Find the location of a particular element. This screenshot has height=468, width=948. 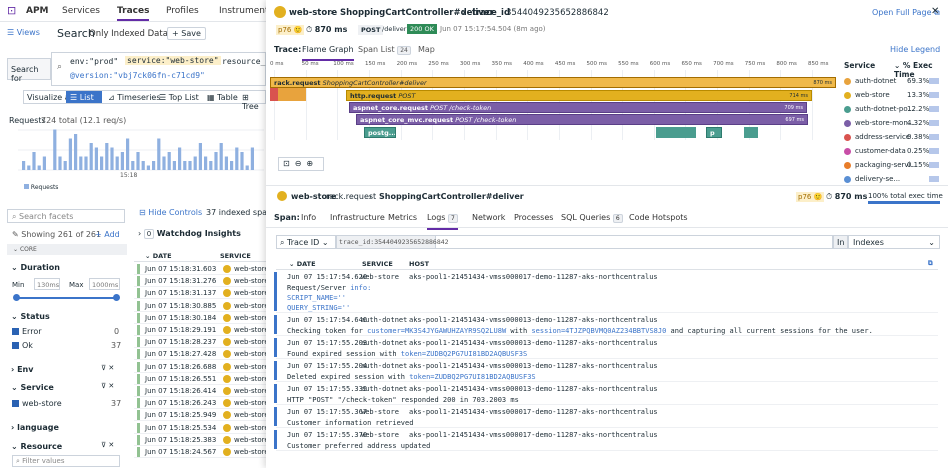

save-button: + Save is located at coordinates (186, 33).